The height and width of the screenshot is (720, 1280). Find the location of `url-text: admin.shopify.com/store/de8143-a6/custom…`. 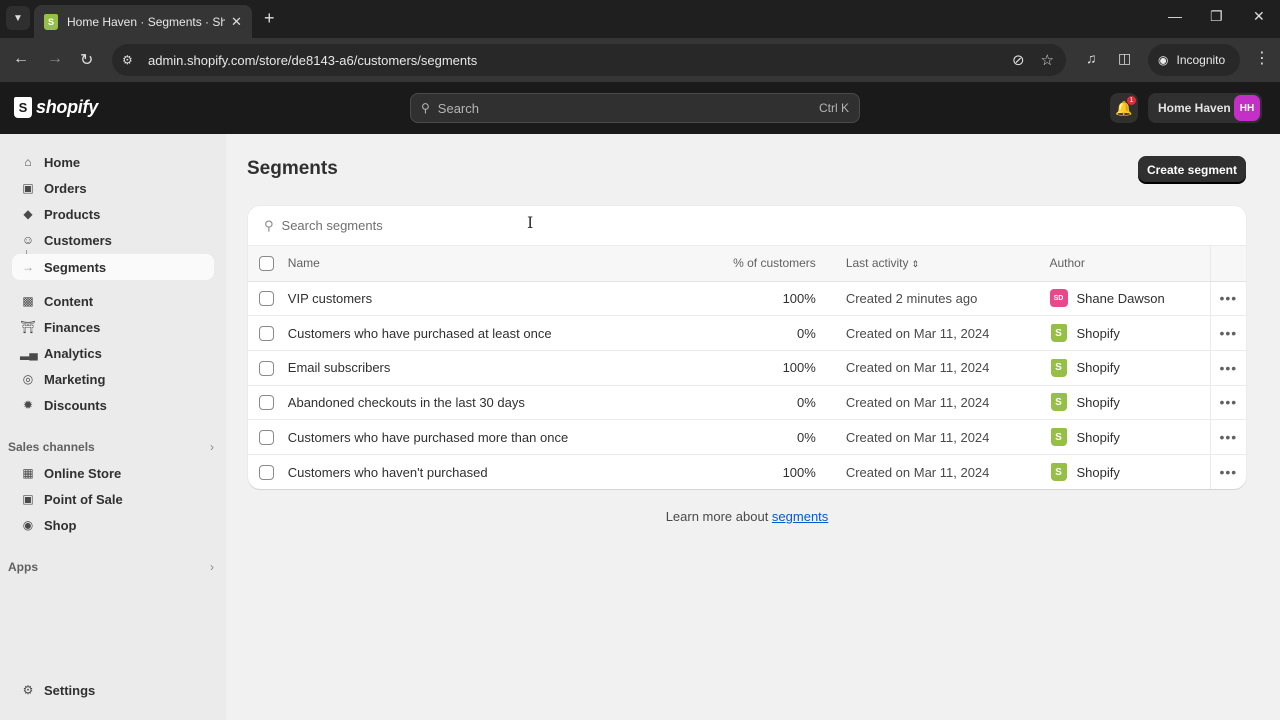

url-text: admin.shopify.com/store/de8143-a6/custom… is located at coordinates (312, 60).